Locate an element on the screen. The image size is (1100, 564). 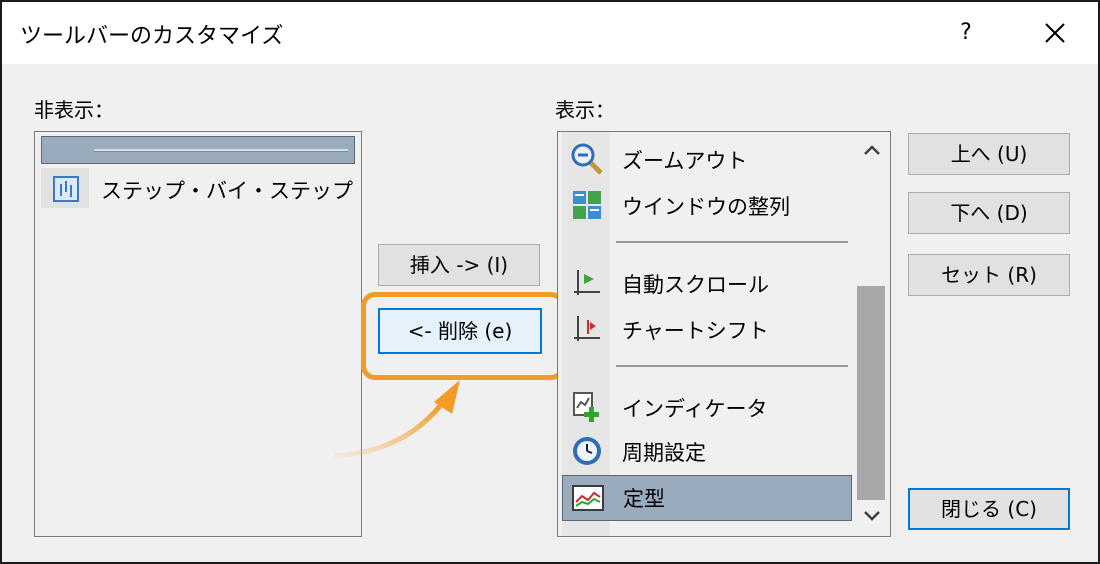
insert-button: 挿入 -> (I) is located at coordinates (459, 265).